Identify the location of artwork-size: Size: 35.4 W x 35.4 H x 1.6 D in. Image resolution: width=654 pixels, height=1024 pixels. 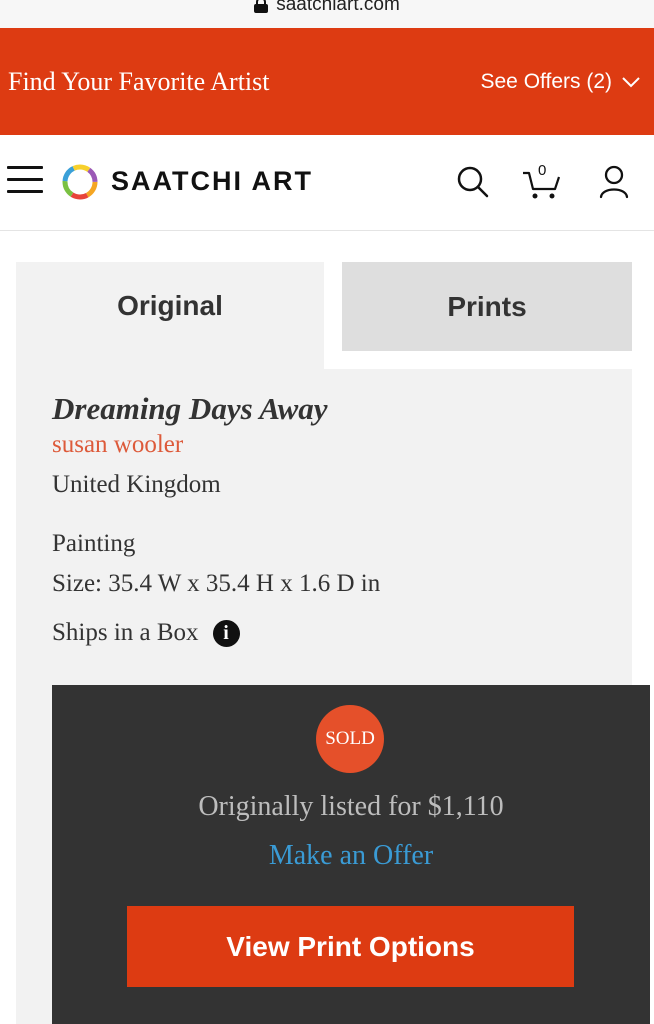
(216, 583).